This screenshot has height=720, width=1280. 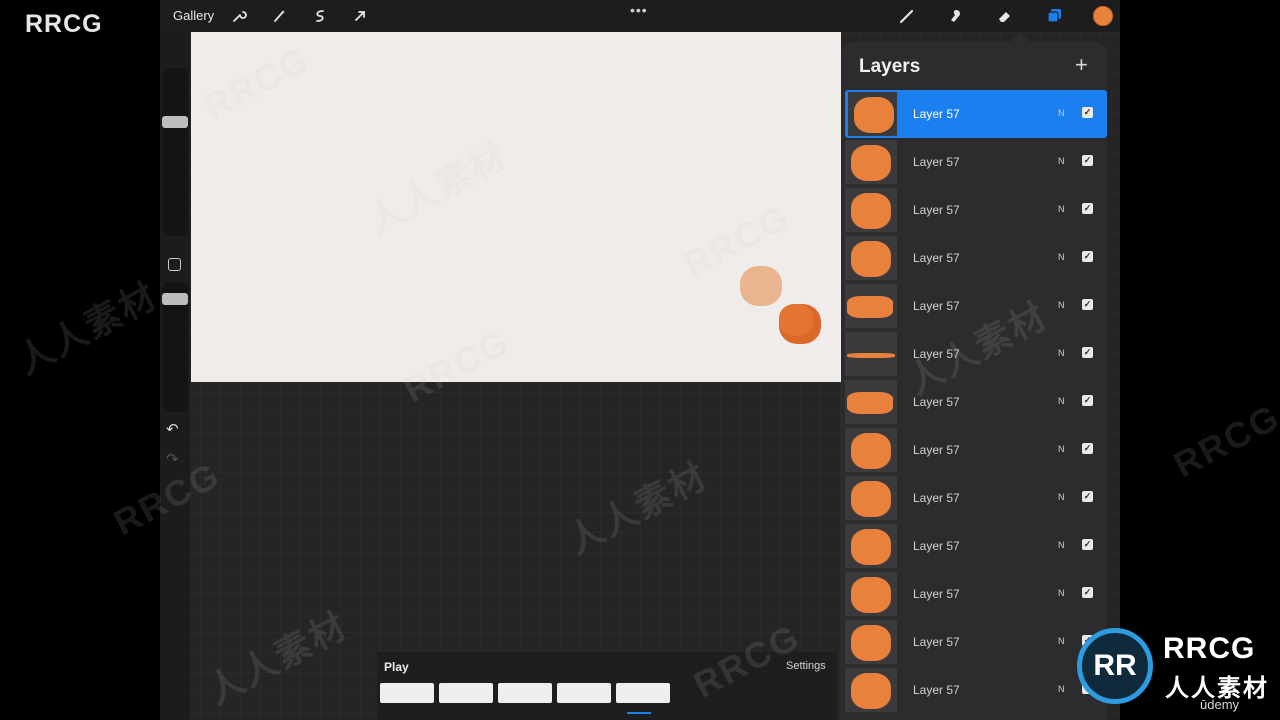 I want to click on settings-button: Settings, so click(x=806, y=666).